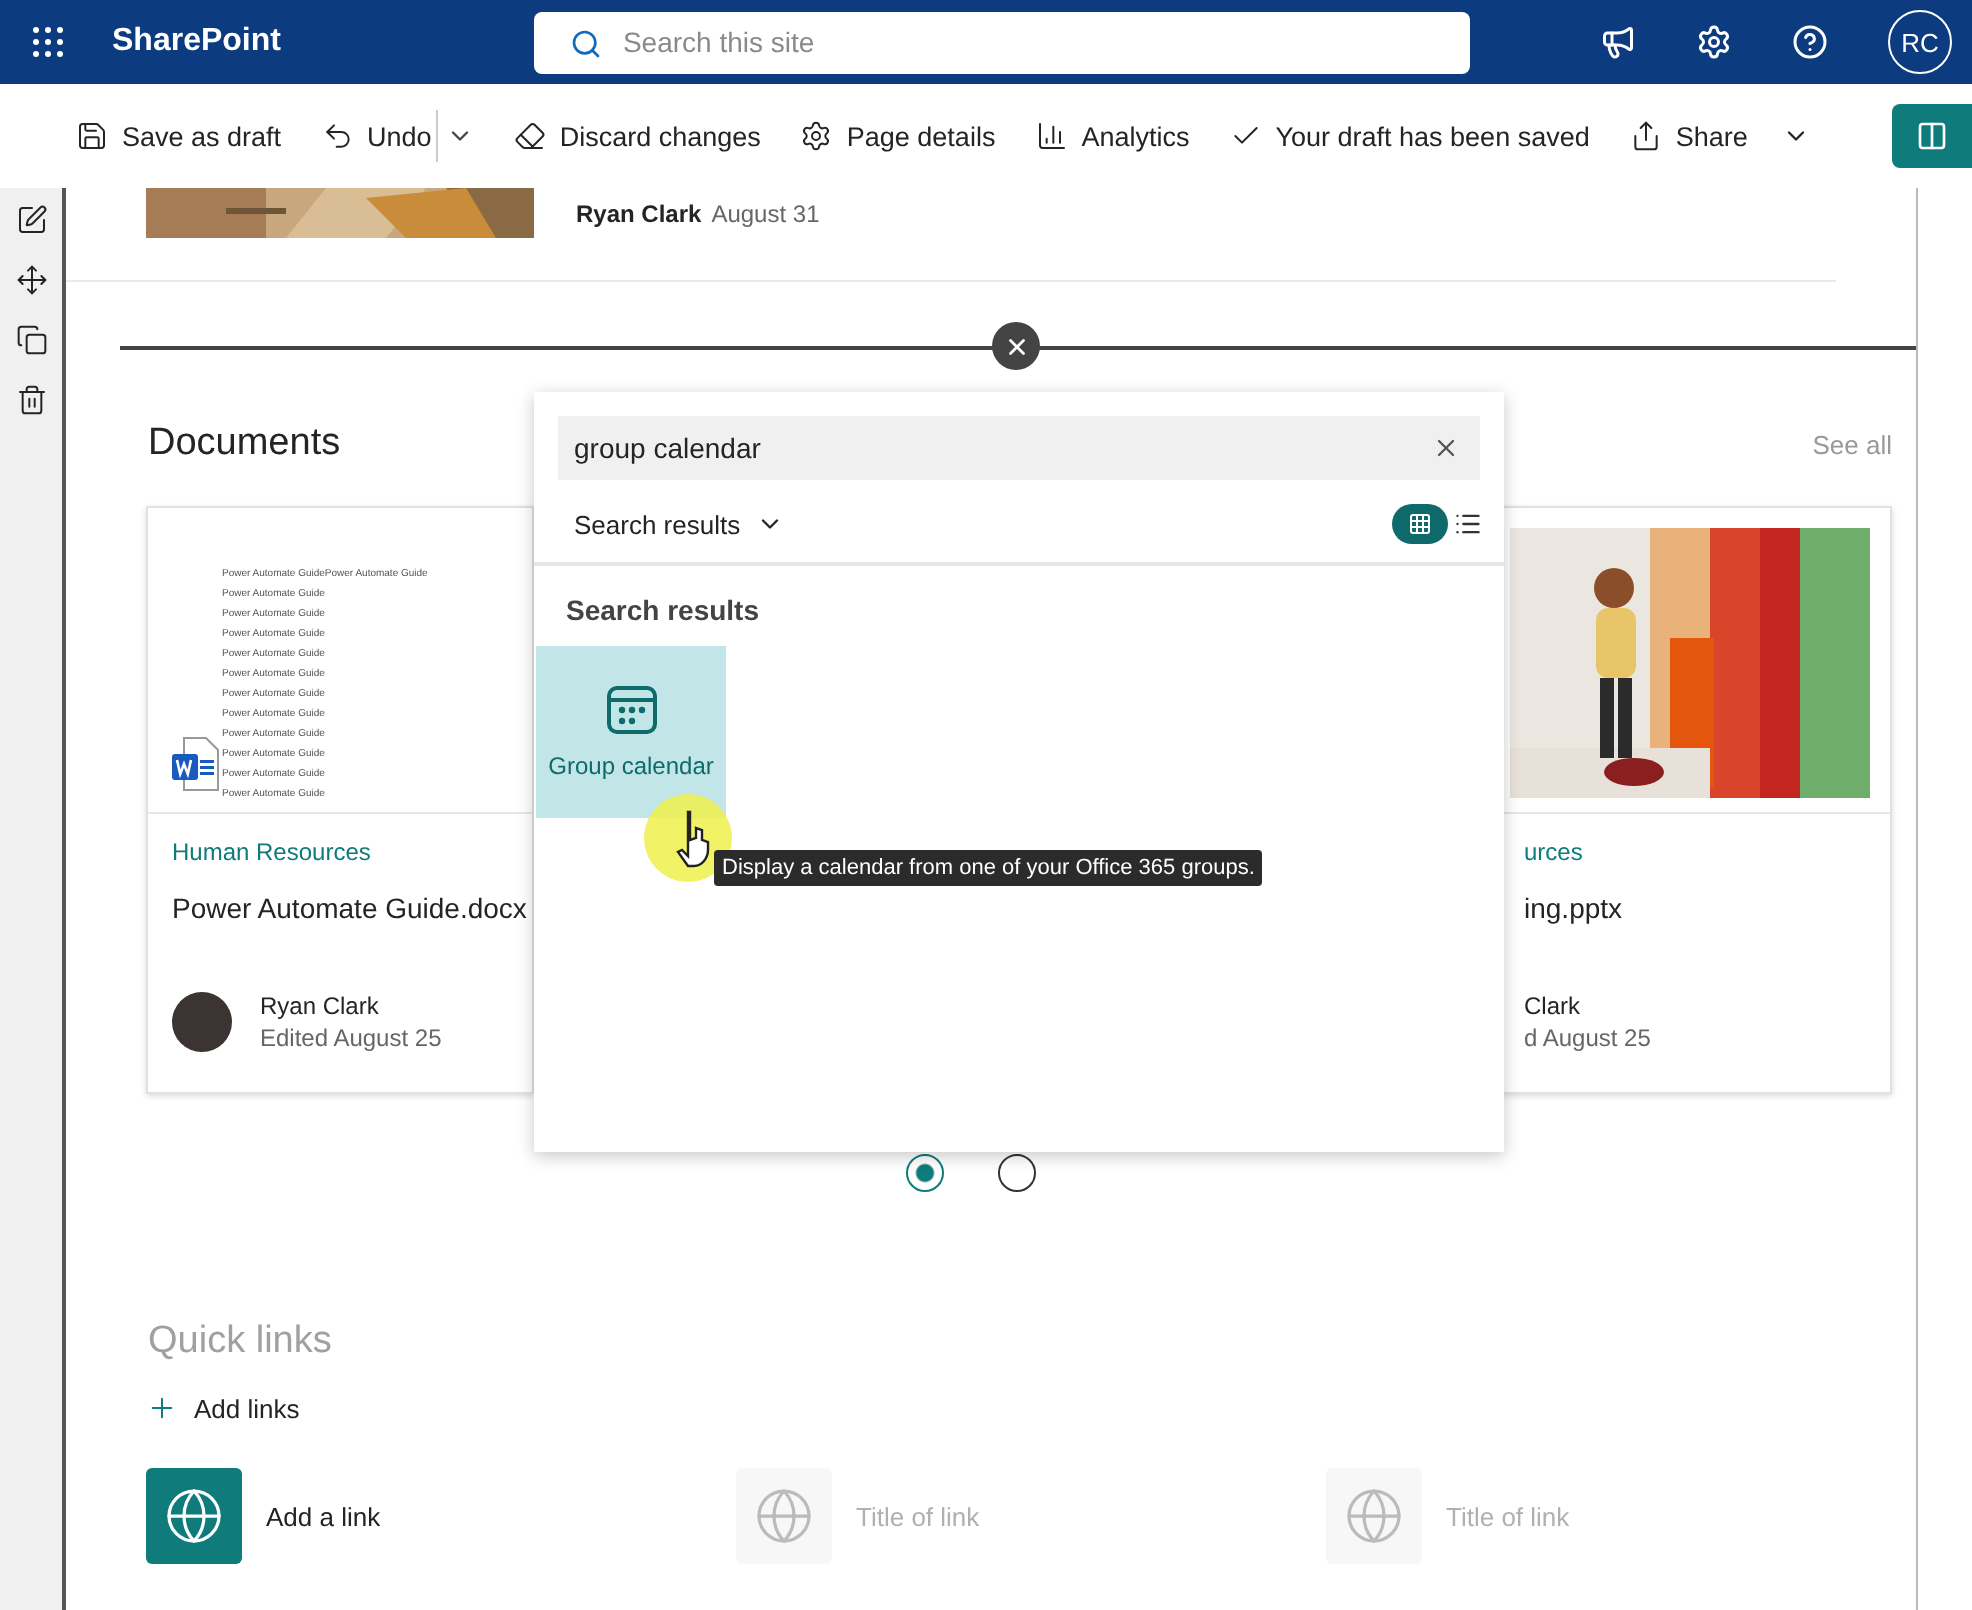 This screenshot has height=1610, width=1972. What do you see at coordinates (1031, 1408) in the screenshot?
I see `add-links-button: Add links` at bounding box center [1031, 1408].